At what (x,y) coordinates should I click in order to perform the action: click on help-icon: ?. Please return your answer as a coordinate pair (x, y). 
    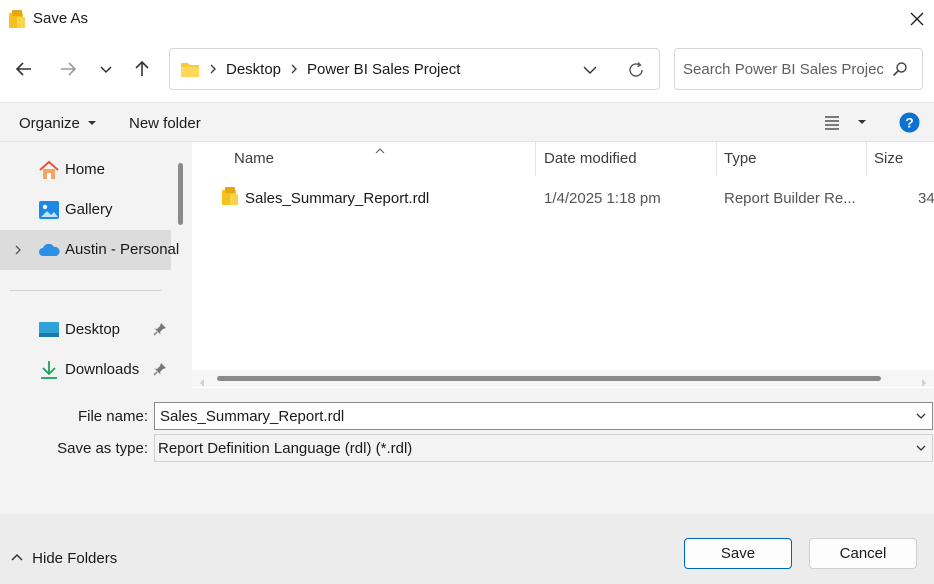
    Looking at the image, I should click on (909, 122).